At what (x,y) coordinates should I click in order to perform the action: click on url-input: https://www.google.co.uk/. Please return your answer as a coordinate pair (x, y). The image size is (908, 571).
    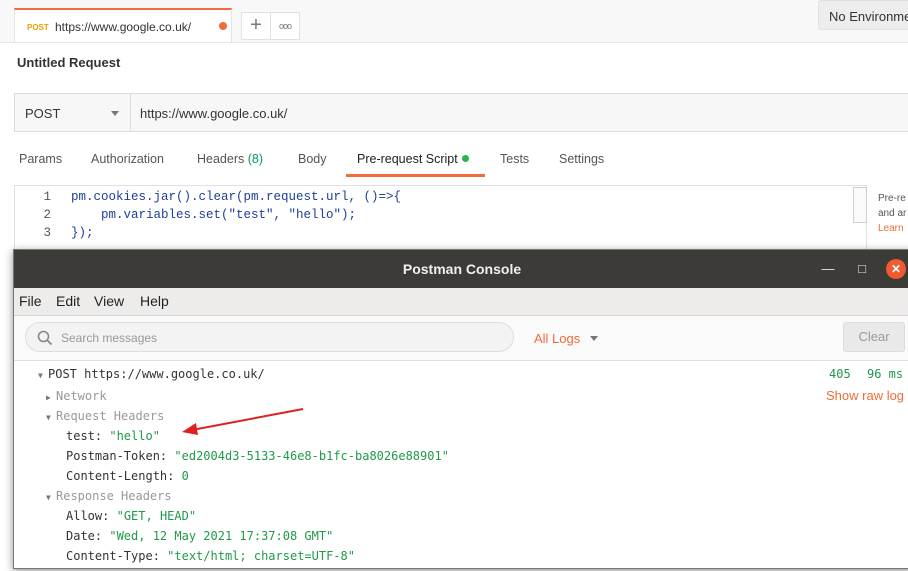
    Looking at the image, I should click on (213, 113).